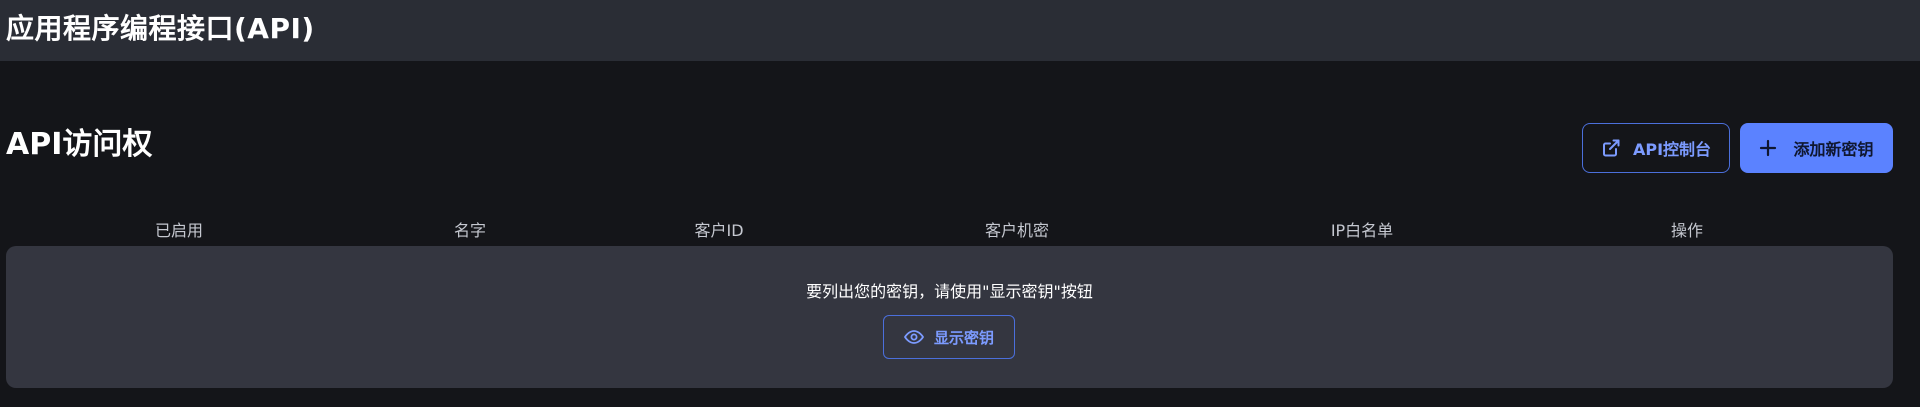 The image size is (1920, 407). Describe the element at coordinates (1687, 230) in the screenshot. I see `column-header-actions: 操作` at that location.